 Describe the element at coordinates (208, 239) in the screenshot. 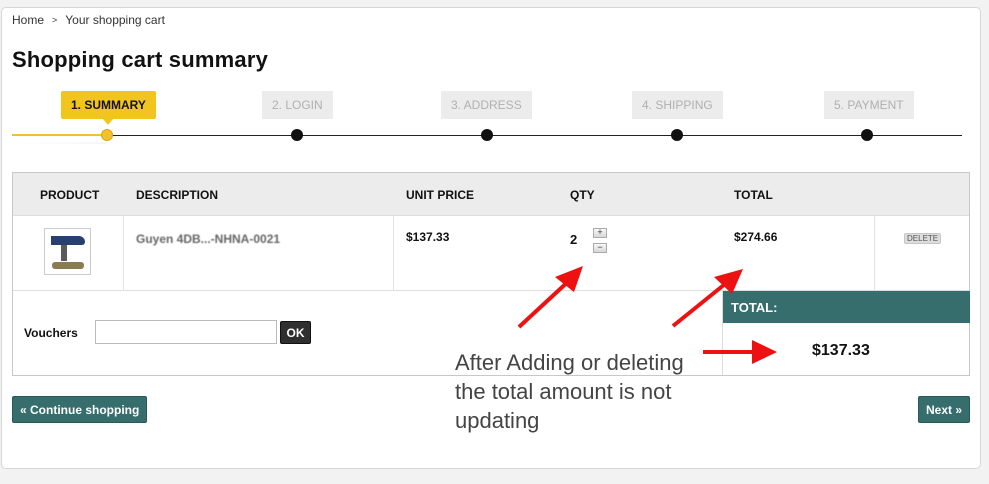

I see `product-description: Guyen 4DB...-NHNA-0021` at that location.